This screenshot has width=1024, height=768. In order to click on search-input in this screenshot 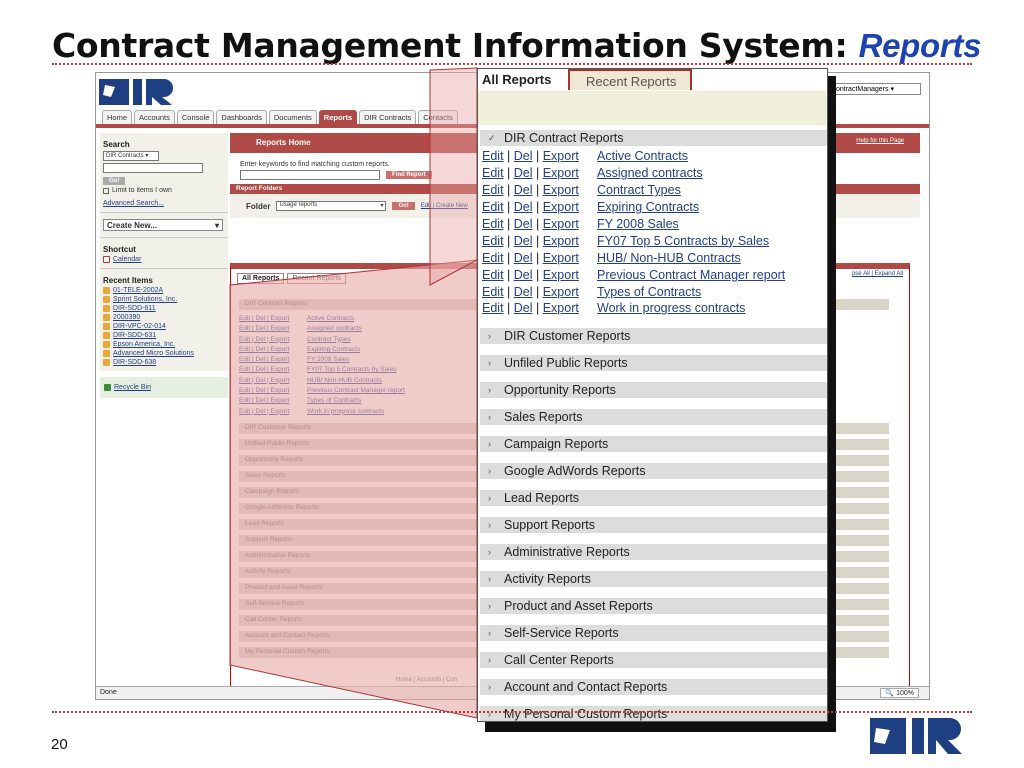, I will do `click(153, 168)`.